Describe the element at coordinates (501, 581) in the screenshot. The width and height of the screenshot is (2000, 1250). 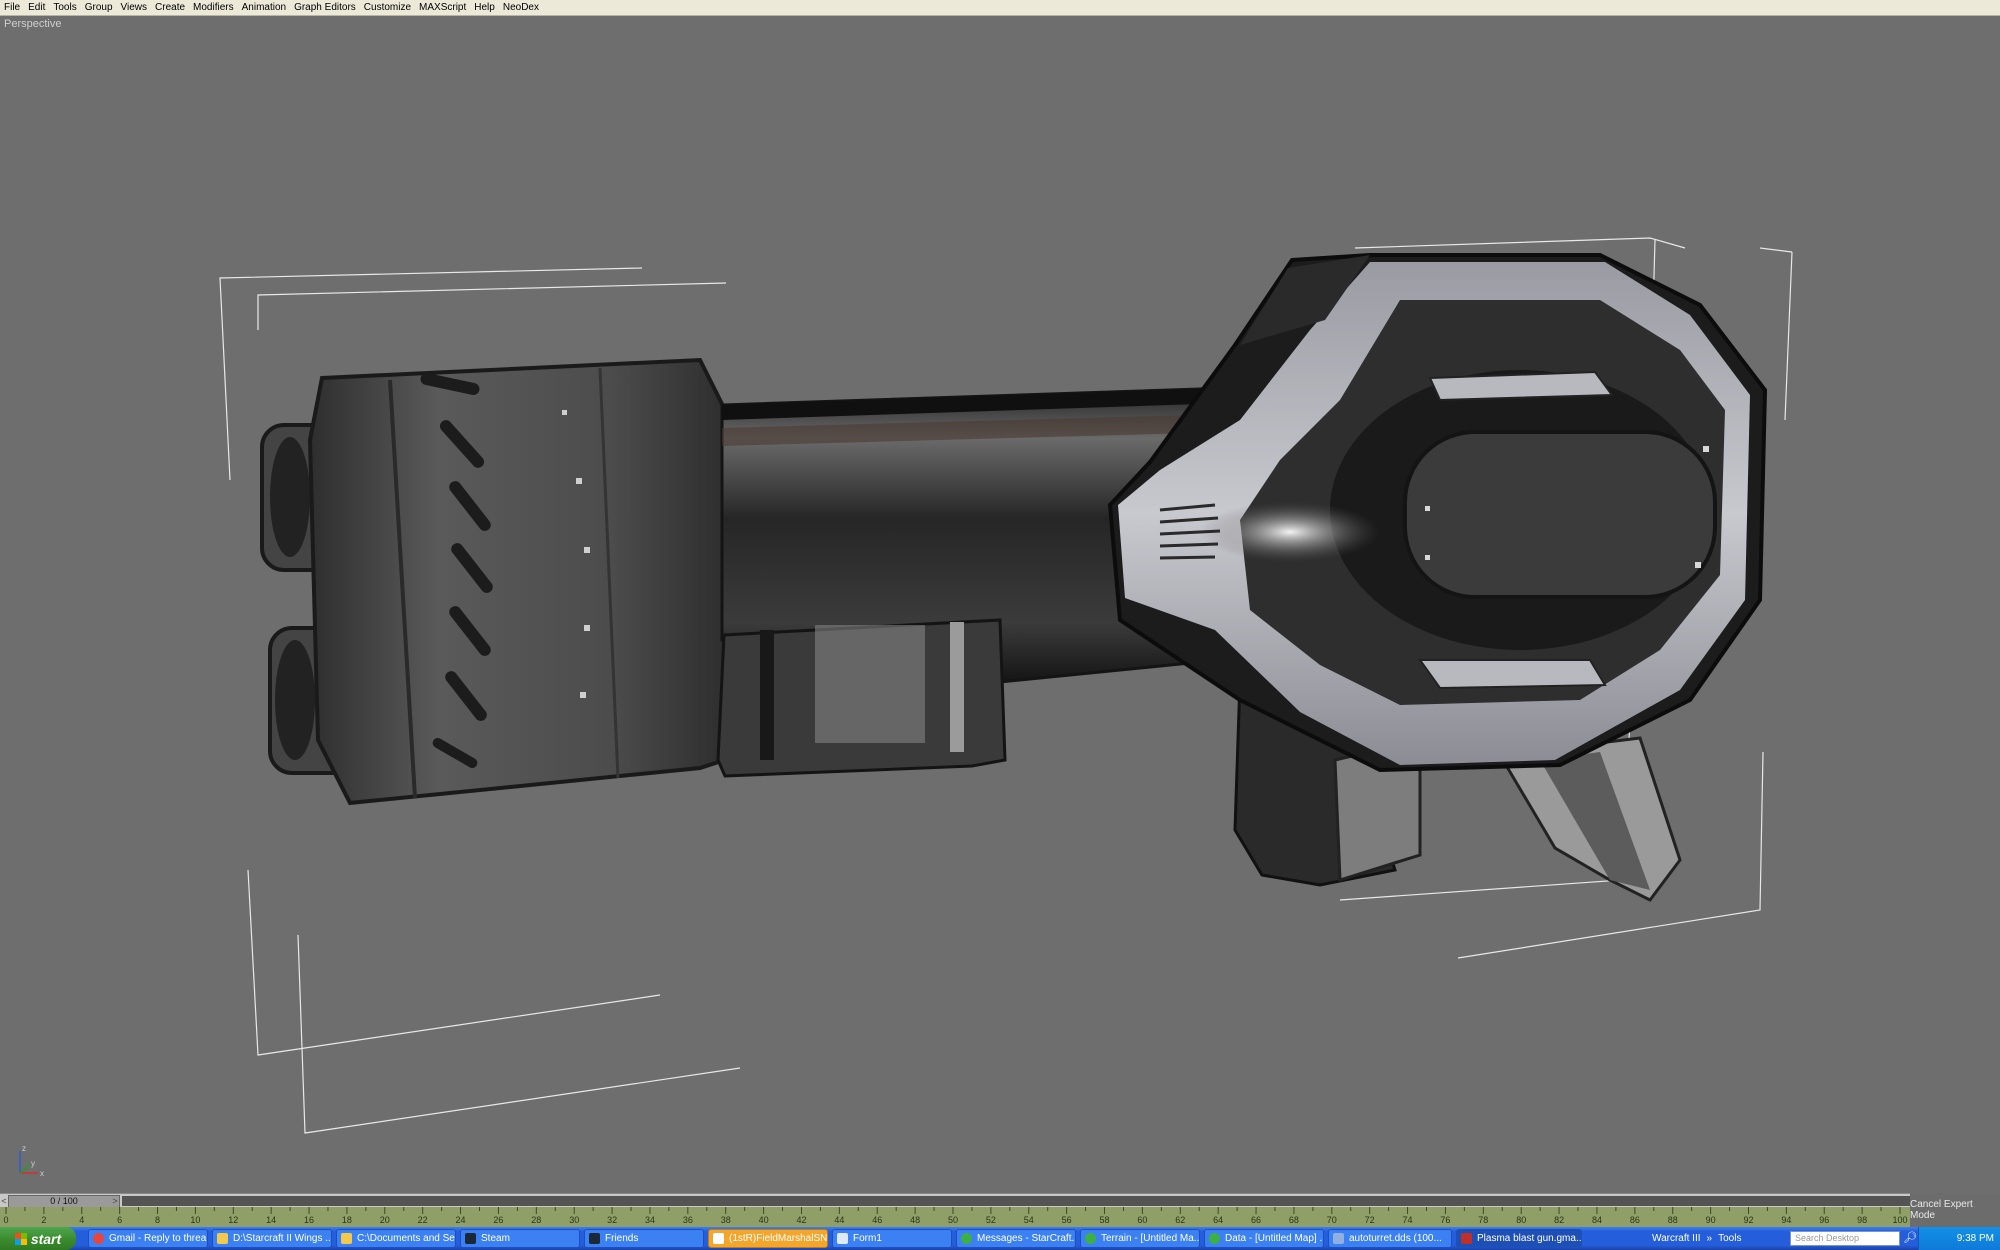
I see `gun-rear-cylinder` at that location.